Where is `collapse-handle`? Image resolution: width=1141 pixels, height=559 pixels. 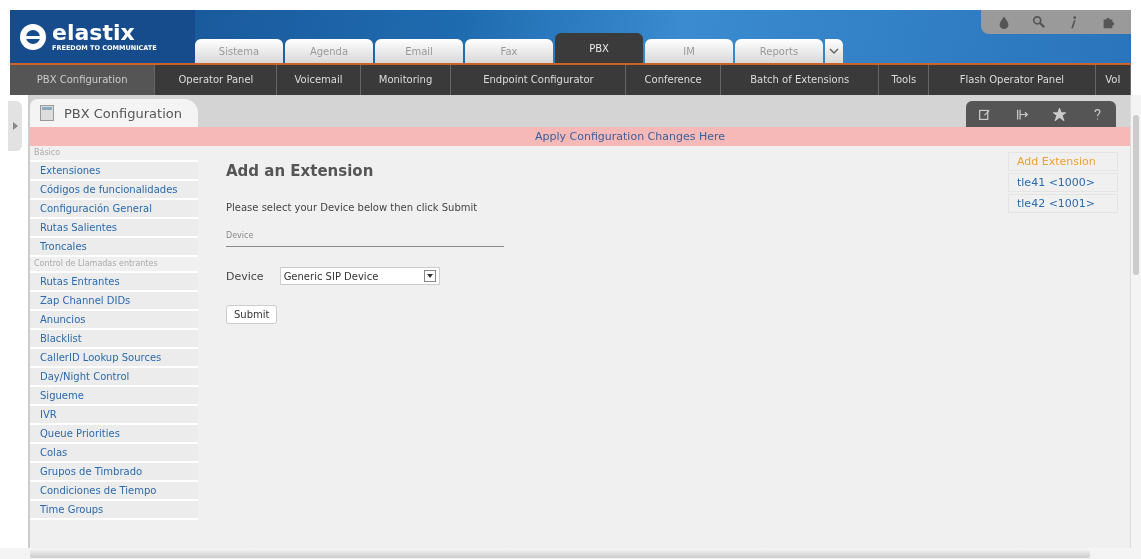
collapse-handle is located at coordinates (15, 126).